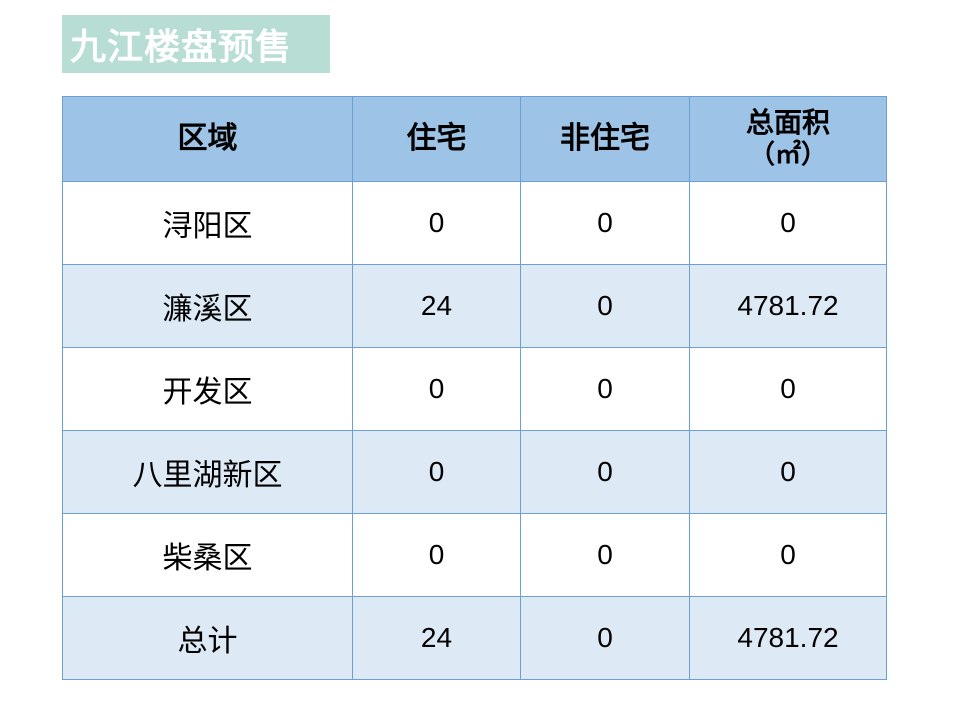 The height and width of the screenshot is (720, 960). What do you see at coordinates (787, 122) in the screenshot?
I see `header-total-area-label: 总面积` at bounding box center [787, 122].